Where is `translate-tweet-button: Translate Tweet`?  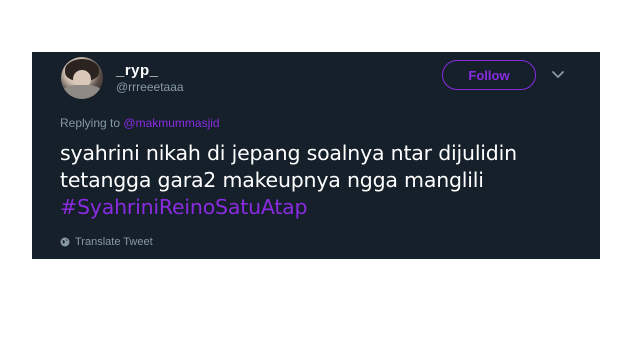 translate-tweet-button: Translate Tweet is located at coordinates (106, 242).